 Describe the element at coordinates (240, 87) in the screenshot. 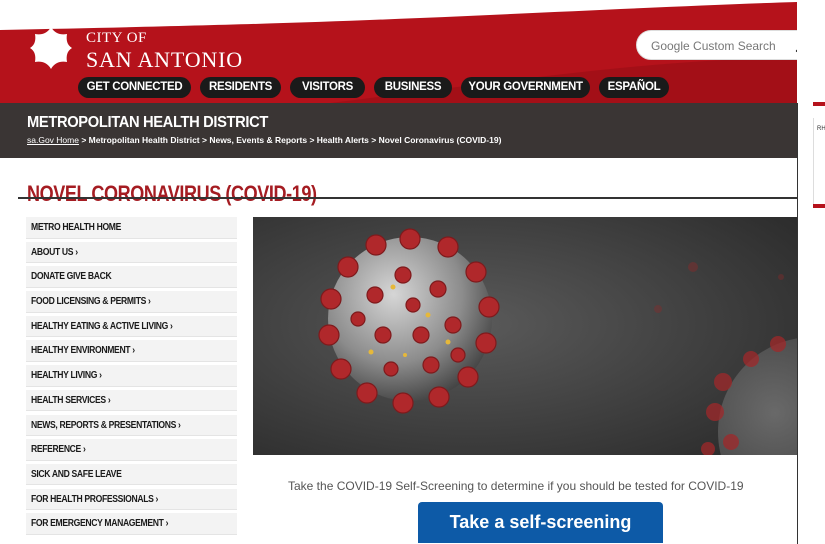

I see `nav-residents: RESIDENTS` at that location.